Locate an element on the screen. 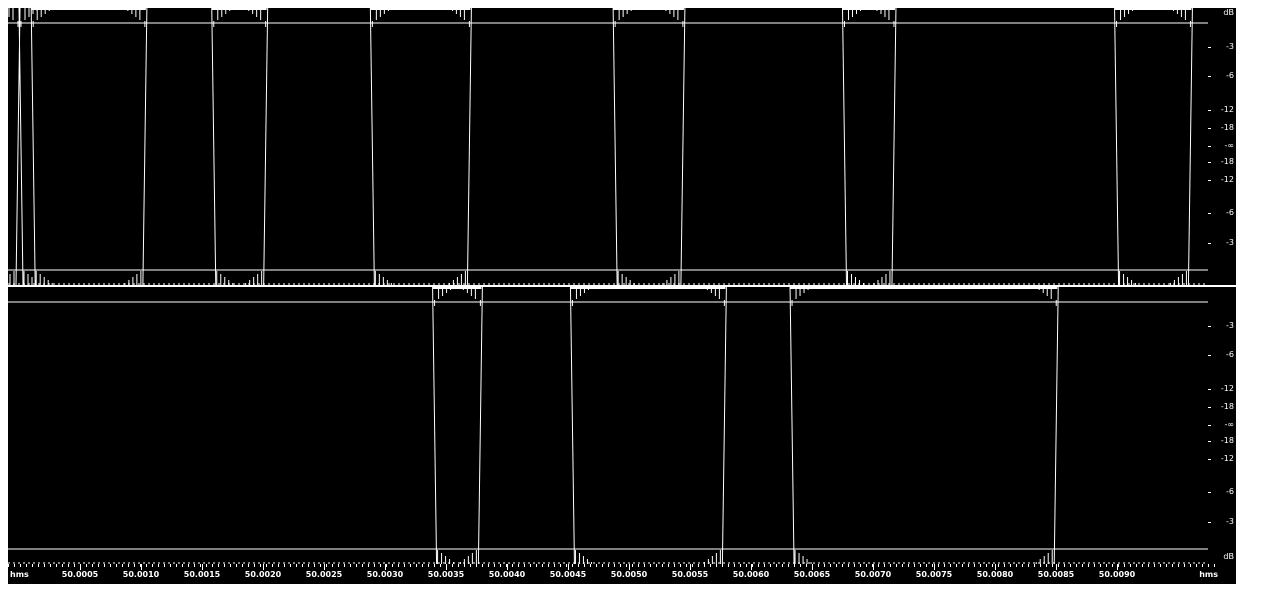 The width and height of the screenshot is (1264, 592). time-tick-label: 50.0050 is located at coordinates (629, 574).